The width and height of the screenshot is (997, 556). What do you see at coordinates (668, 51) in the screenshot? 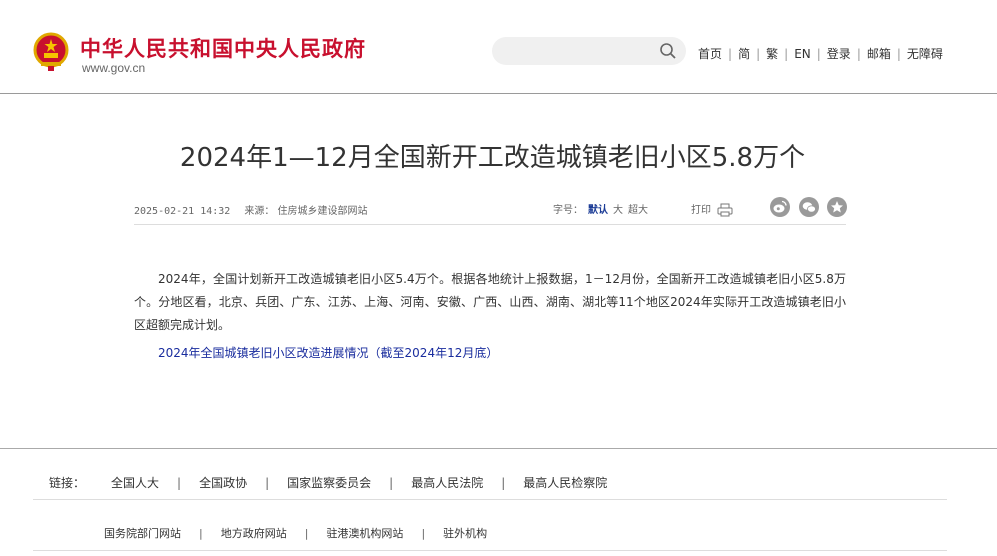
I see `search-icon` at bounding box center [668, 51].